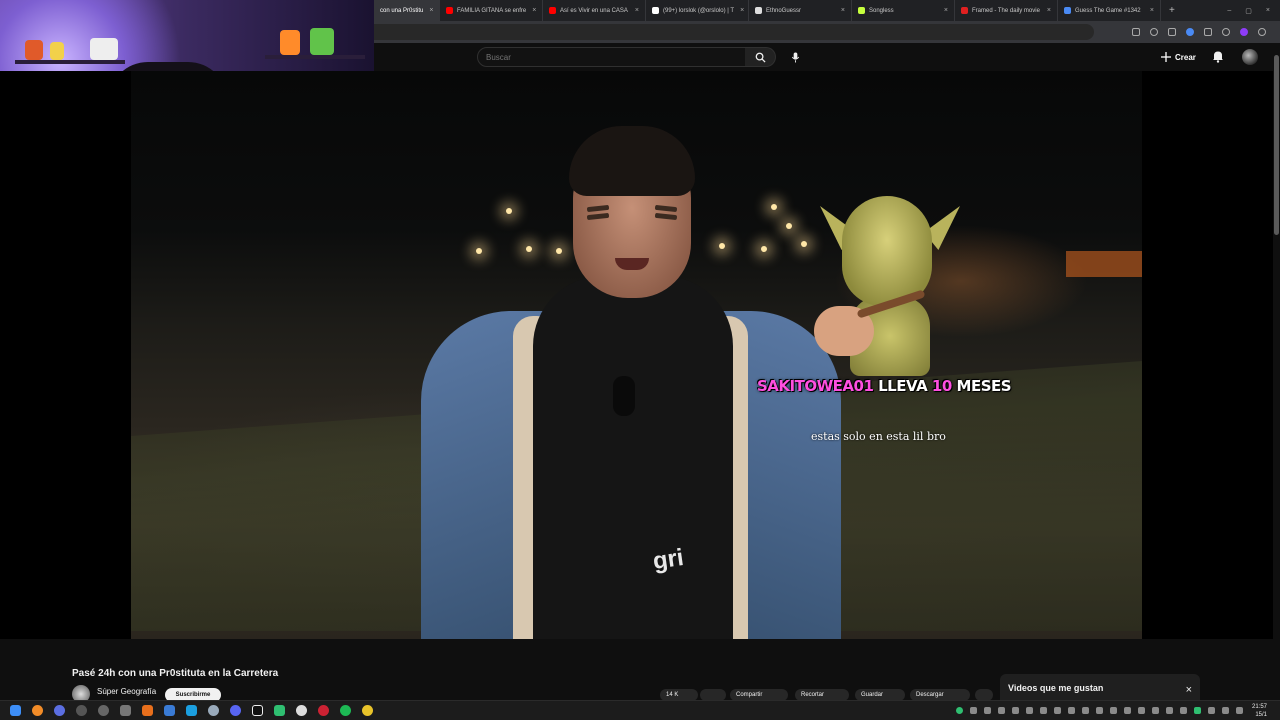 This screenshot has width=1280, height=720. Describe the element at coordinates (1154, 32) in the screenshot. I see `bookmark-star-icon` at that location.